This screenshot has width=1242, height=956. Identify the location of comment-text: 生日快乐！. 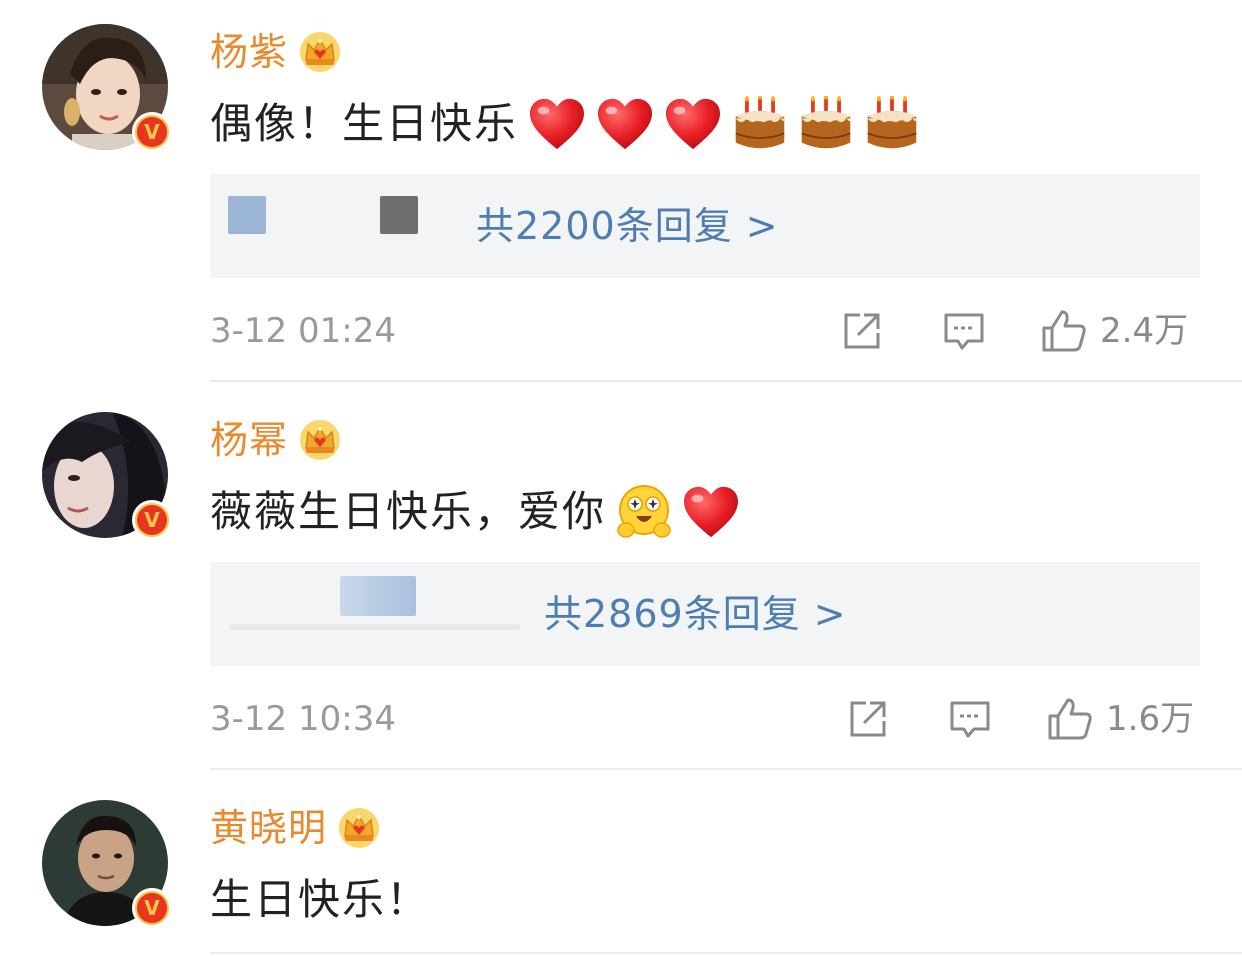
(320, 900).